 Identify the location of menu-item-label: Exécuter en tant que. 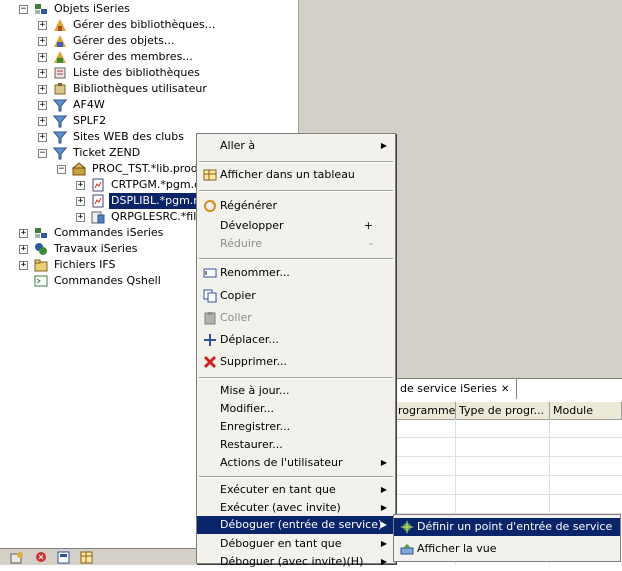
(278, 489).